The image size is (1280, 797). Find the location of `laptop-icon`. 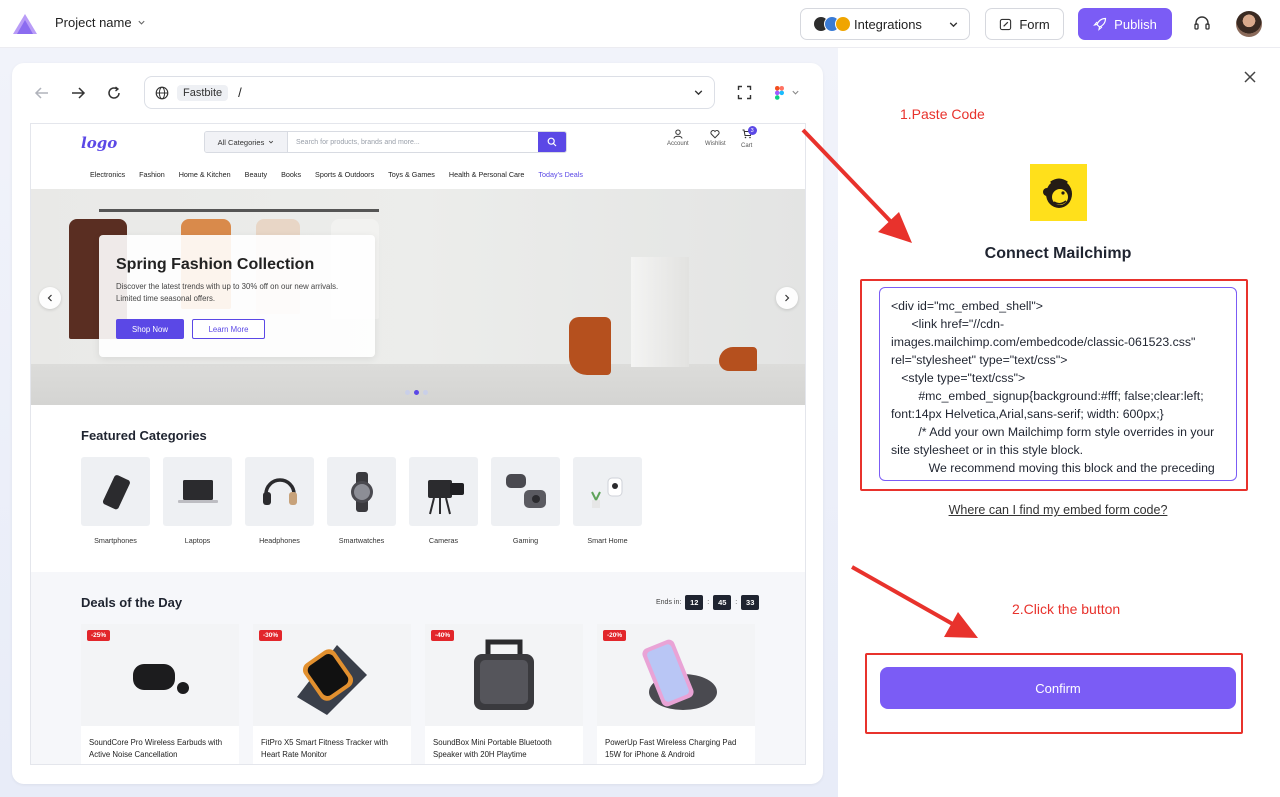

laptop-icon is located at coordinates (197, 491).